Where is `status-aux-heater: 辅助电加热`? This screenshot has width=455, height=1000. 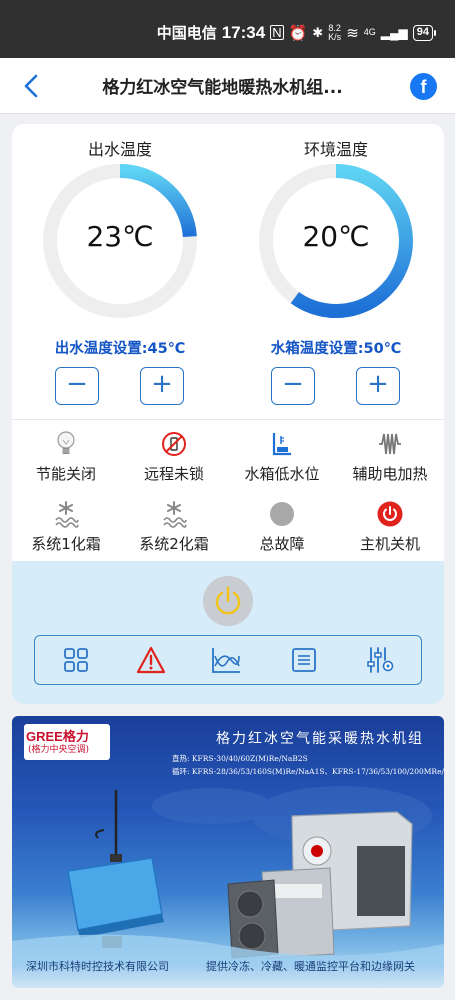 status-aux-heater: 辅助电加热 is located at coordinates (390, 455).